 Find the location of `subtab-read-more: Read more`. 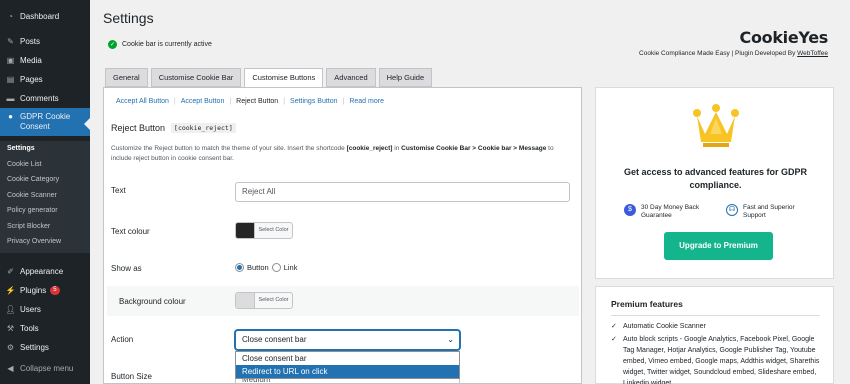

subtab-read-more: Read more is located at coordinates (366, 101).